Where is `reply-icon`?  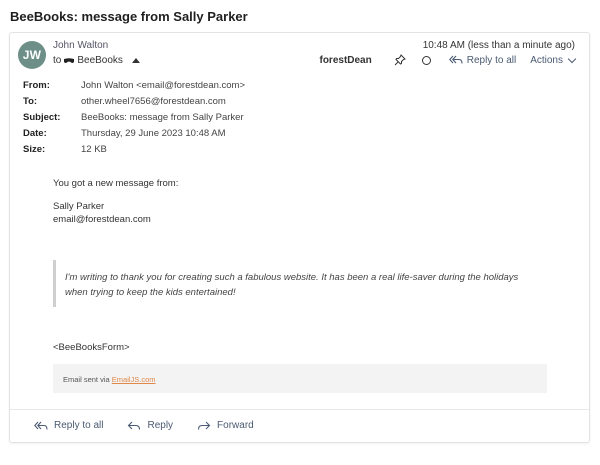 reply-icon is located at coordinates (134, 425).